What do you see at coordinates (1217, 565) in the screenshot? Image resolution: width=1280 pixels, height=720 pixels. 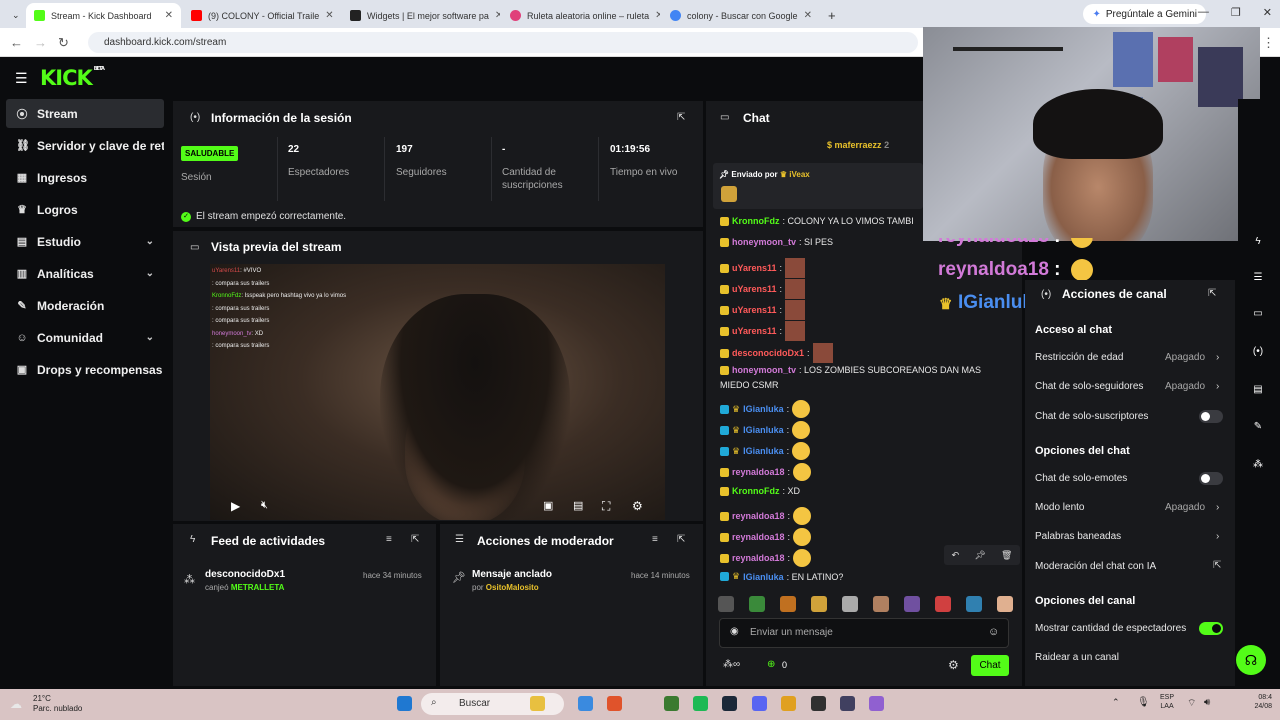 I see `external-link-icon: ⇱` at bounding box center [1217, 565].